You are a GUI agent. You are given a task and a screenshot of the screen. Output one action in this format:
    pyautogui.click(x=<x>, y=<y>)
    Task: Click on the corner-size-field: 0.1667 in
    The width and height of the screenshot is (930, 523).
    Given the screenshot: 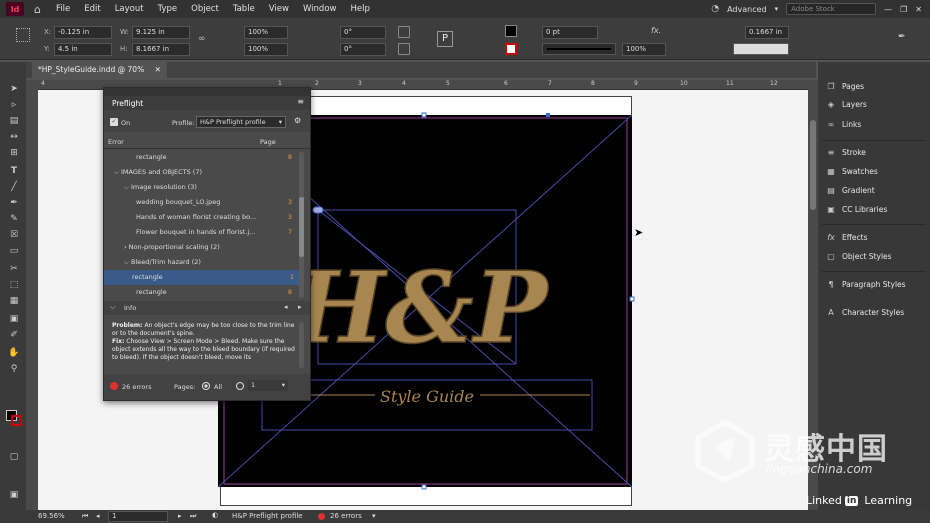 What is the action you would take?
    pyautogui.click(x=767, y=32)
    